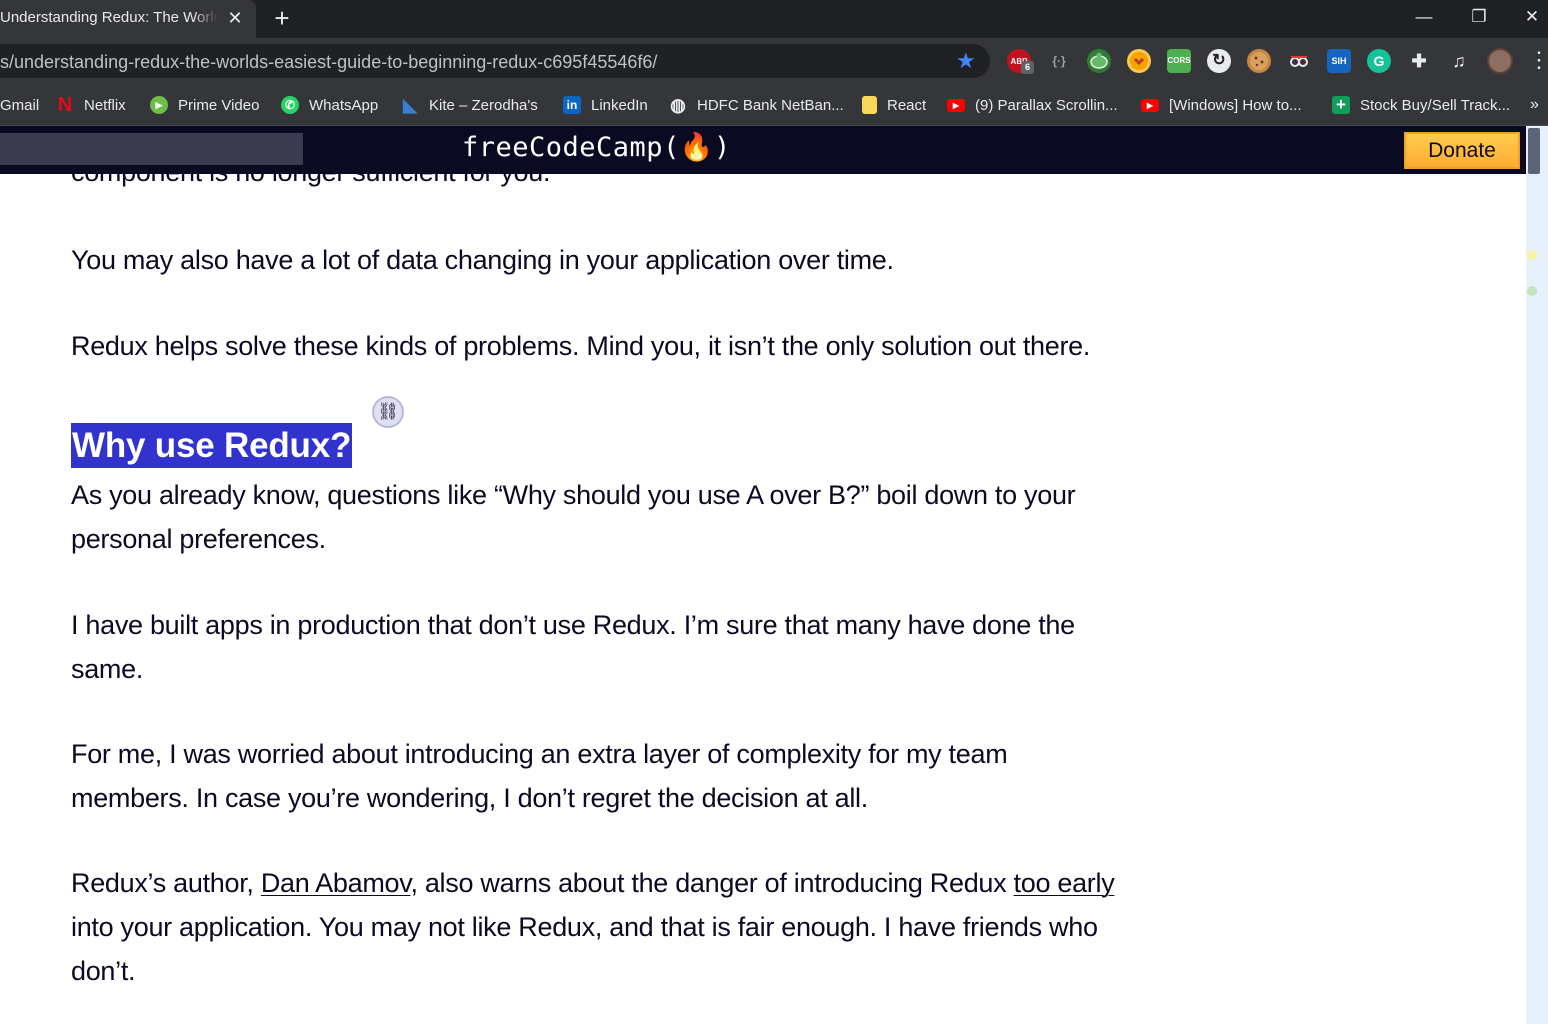 The height and width of the screenshot is (1024, 1548). Describe the element at coordinates (1020, 61) in the screenshot. I see `adblock-plus-icon: ABP 6` at that location.